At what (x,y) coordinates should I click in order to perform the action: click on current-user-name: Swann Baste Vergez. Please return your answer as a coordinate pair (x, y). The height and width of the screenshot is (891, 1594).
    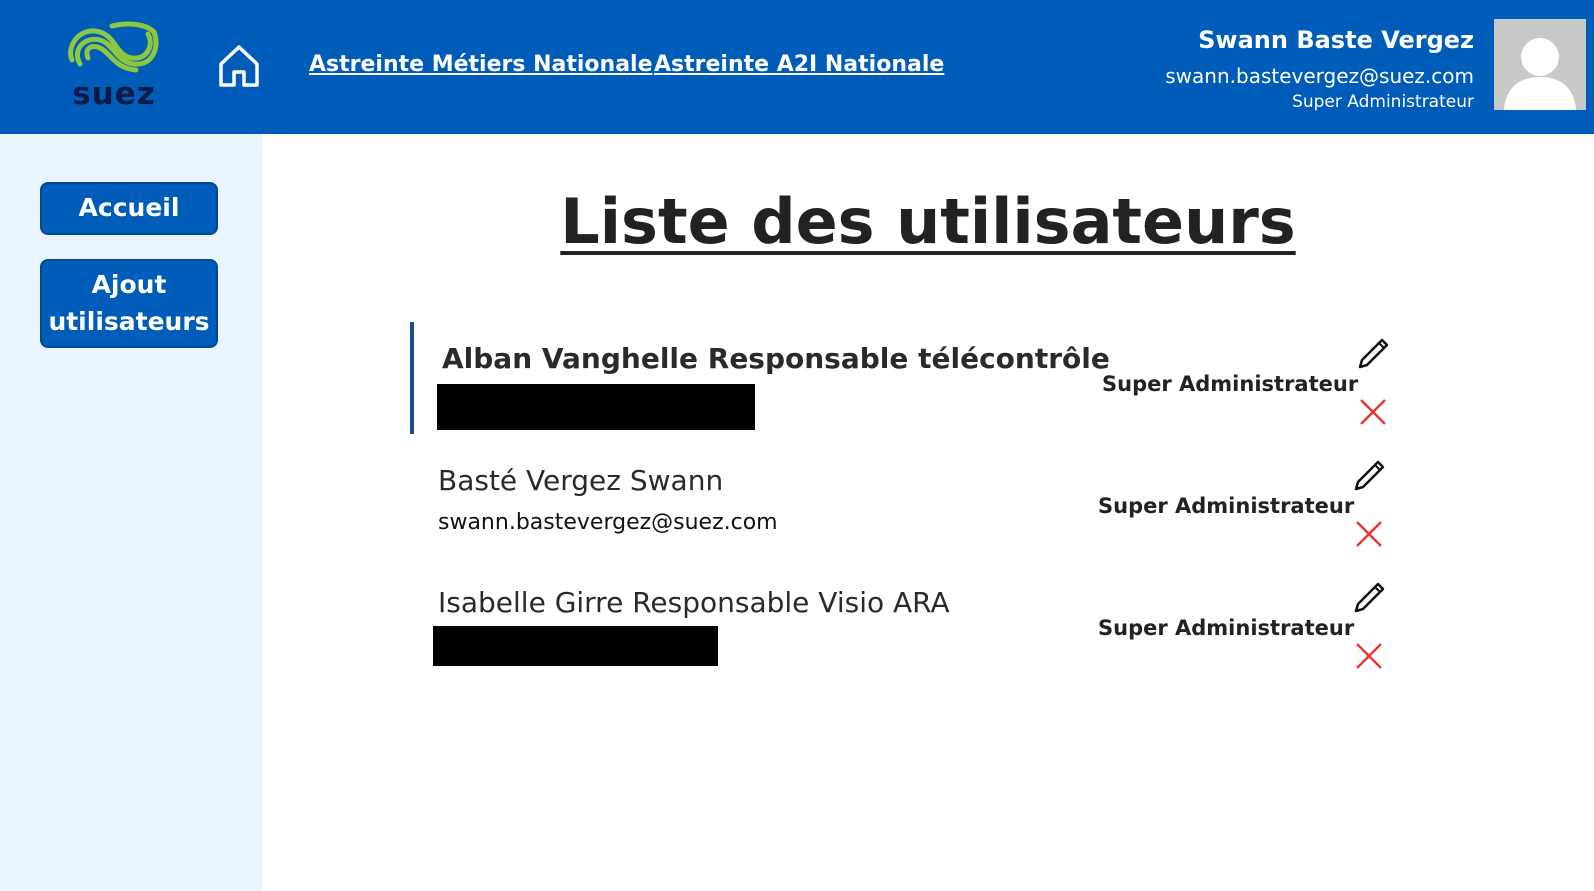
    Looking at the image, I should click on (1336, 40).